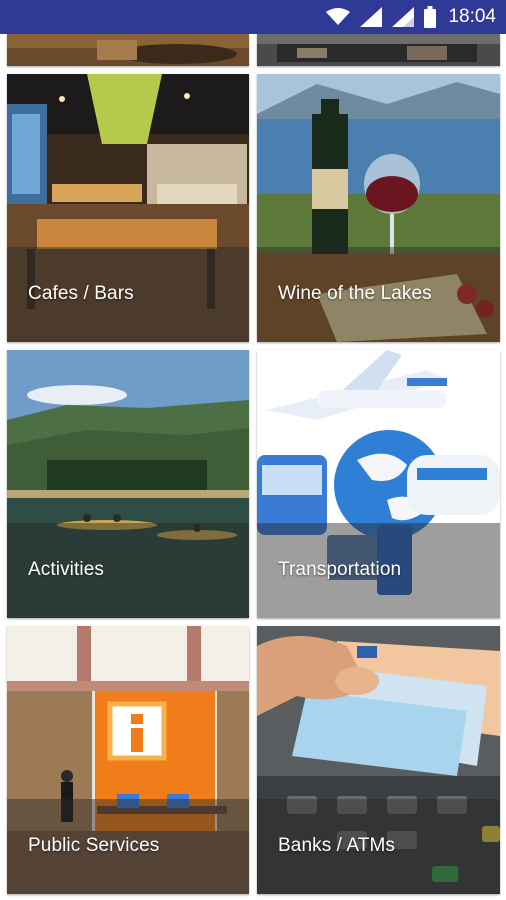 Image resolution: width=506 pixels, height=900 pixels. Describe the element at coordinates (253, 17) in the screenshot. I see `status-bar: 18:04` at that location.